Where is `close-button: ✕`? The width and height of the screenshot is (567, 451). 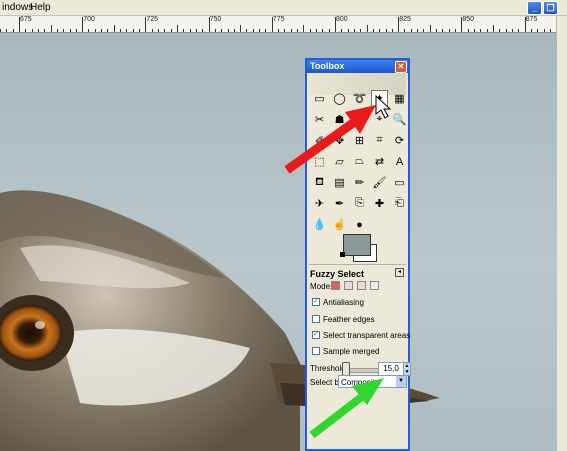
close-button: ✕ is located at coordinates (401, 67).